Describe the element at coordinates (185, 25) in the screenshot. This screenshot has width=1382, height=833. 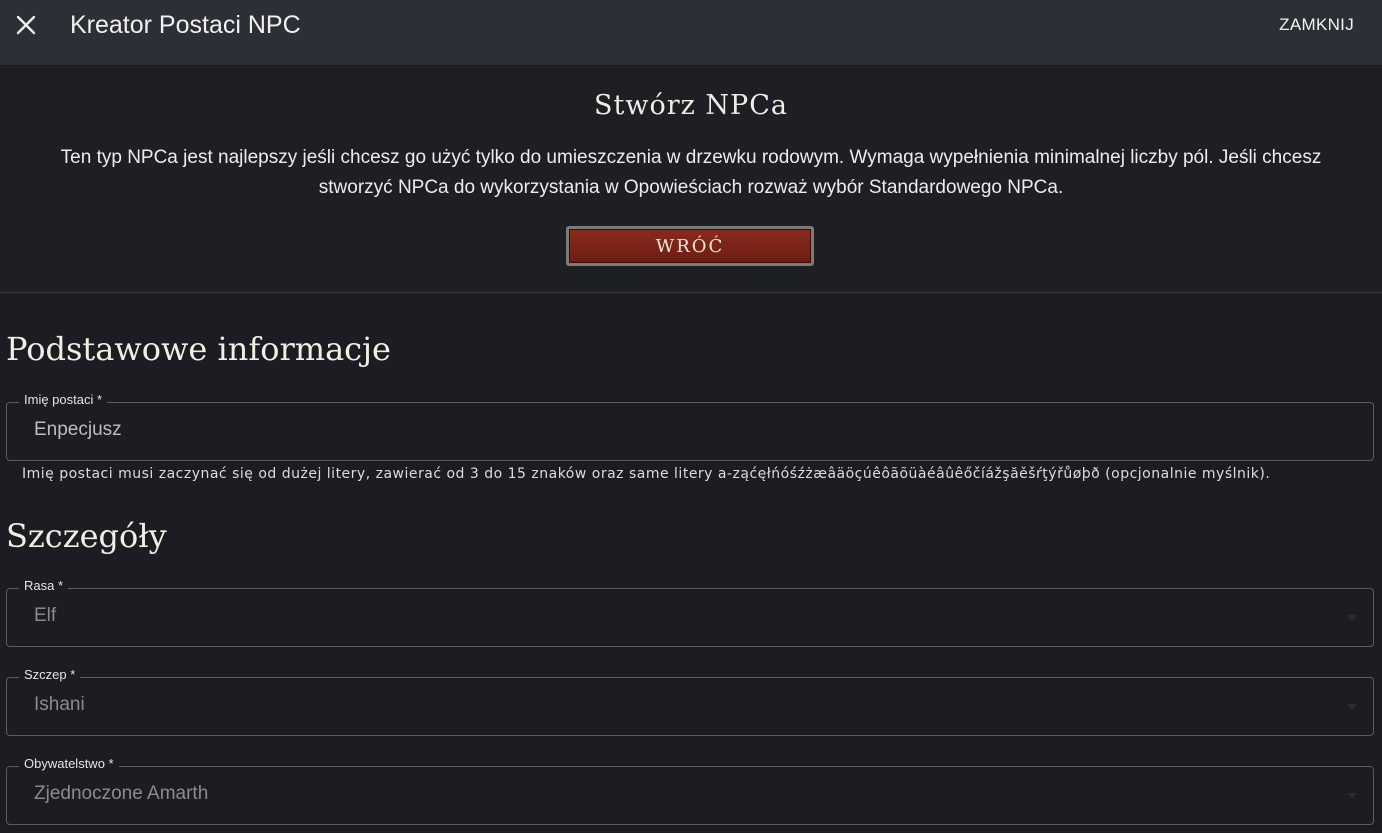
I see `page-title: Kreator Postaci NPC` at that location.